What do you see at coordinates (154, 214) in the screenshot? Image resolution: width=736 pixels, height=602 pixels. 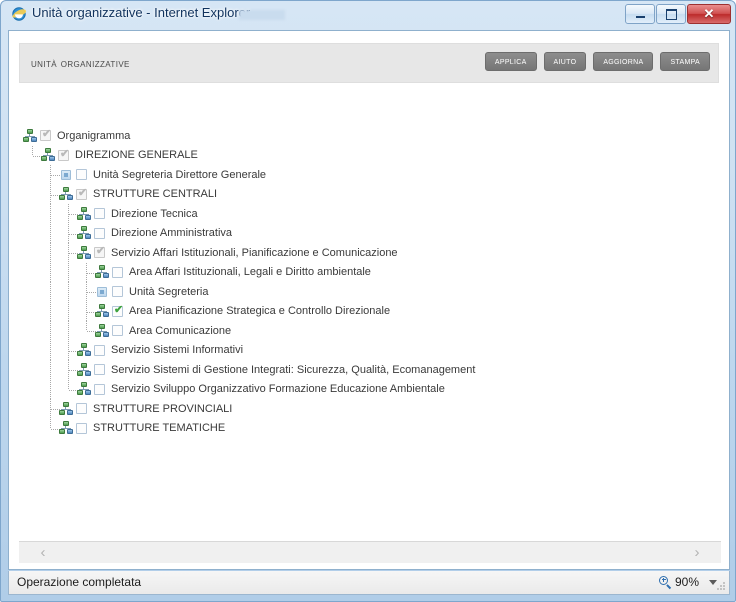 I see `tree-node-label: Direzione Tecnica` at bounding box center [154, 214].